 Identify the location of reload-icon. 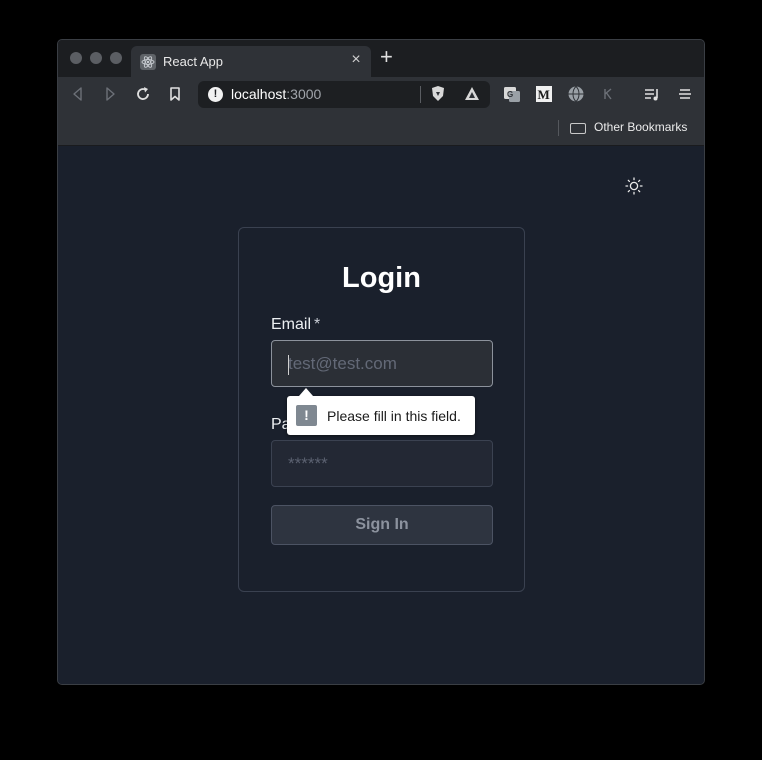
(143, 94).